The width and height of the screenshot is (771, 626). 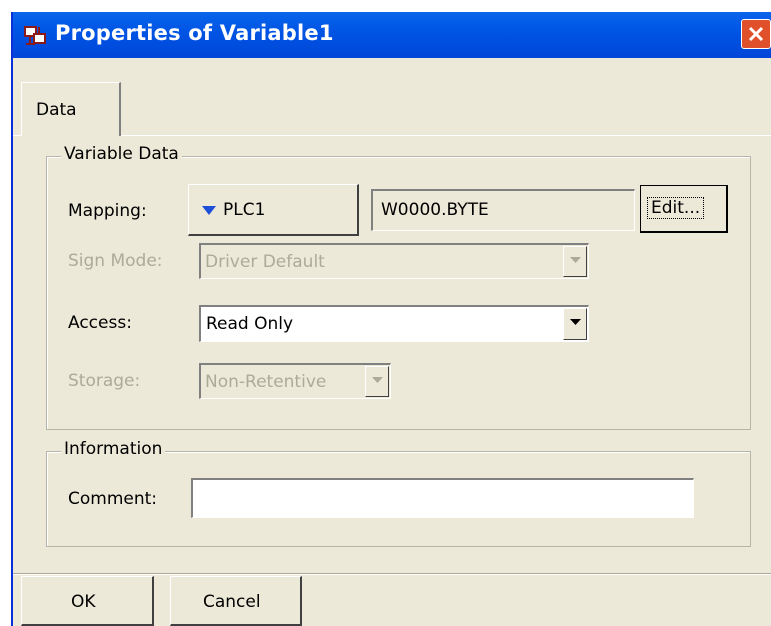 What do you see at coordinates (392, 574) in the screenshot?
I see `button-separator` at bounding box center [392, 574].